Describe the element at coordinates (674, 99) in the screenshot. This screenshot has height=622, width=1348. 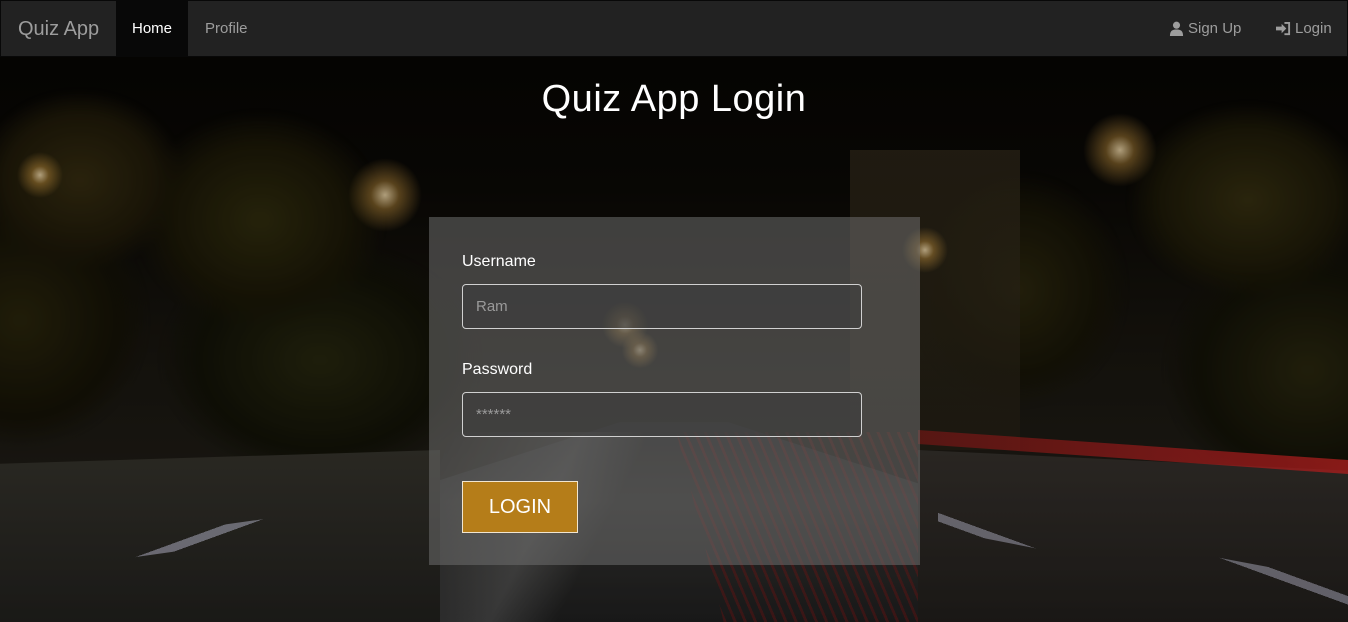
I see `page-title: Quiz App Login` at that location.